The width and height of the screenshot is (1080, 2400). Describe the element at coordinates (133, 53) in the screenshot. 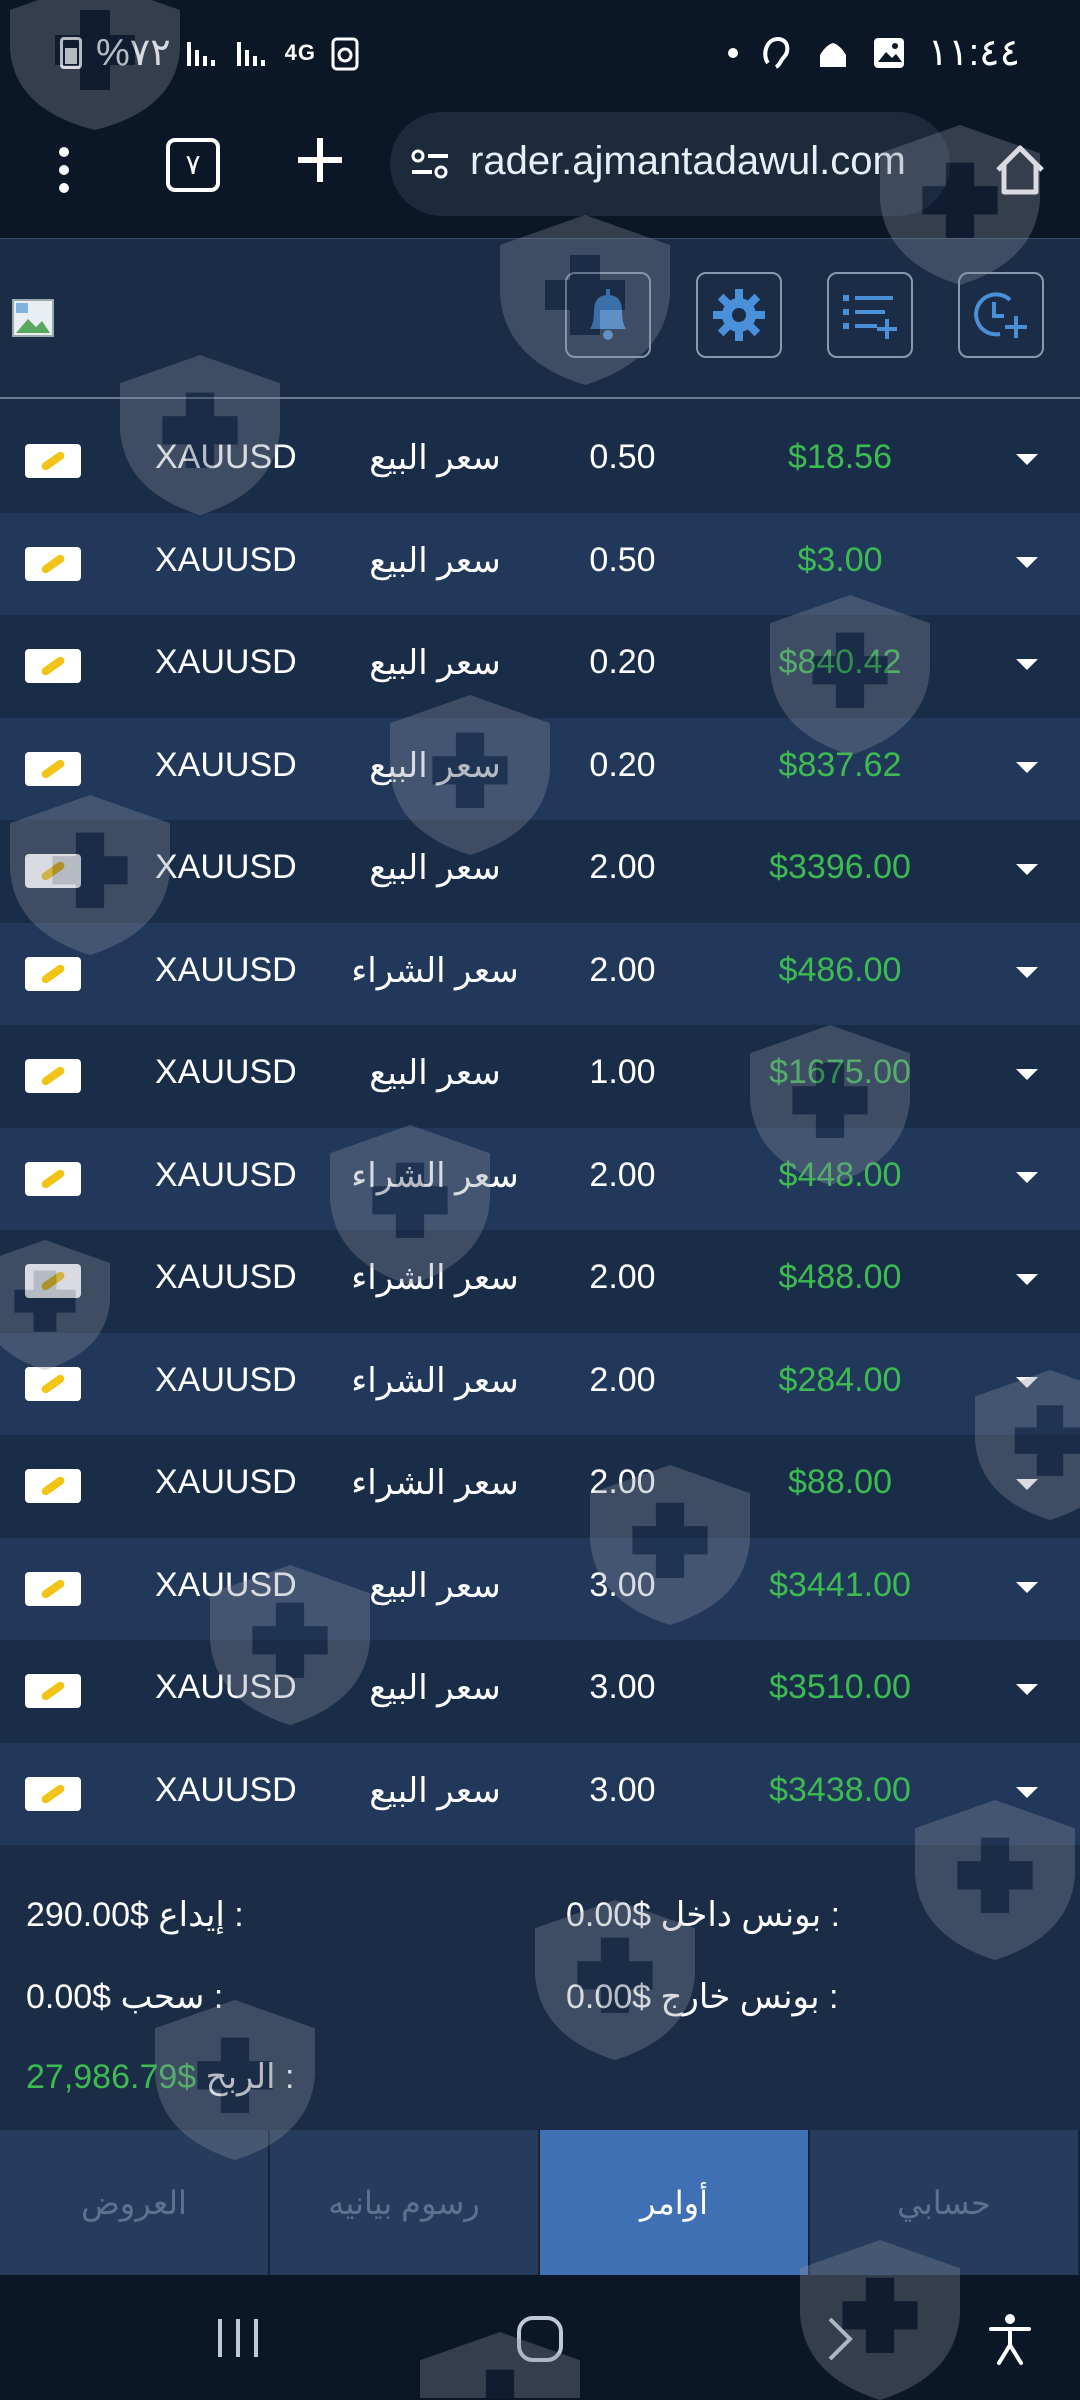

I see `battery-level: %٧٢` at that location.